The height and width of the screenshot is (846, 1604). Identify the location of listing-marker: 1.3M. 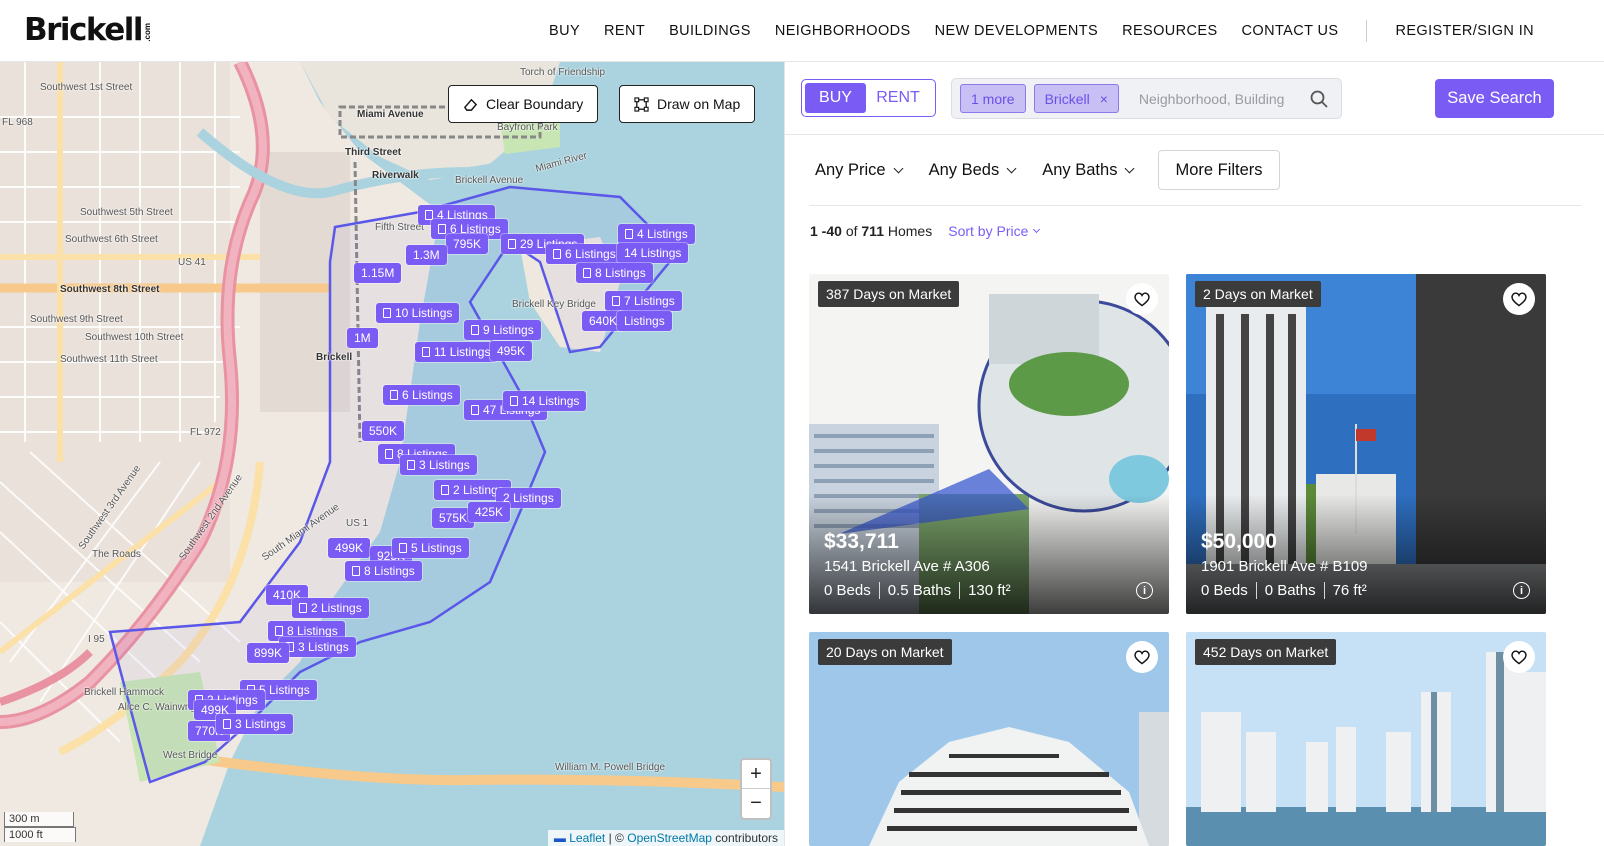
(426, 255).